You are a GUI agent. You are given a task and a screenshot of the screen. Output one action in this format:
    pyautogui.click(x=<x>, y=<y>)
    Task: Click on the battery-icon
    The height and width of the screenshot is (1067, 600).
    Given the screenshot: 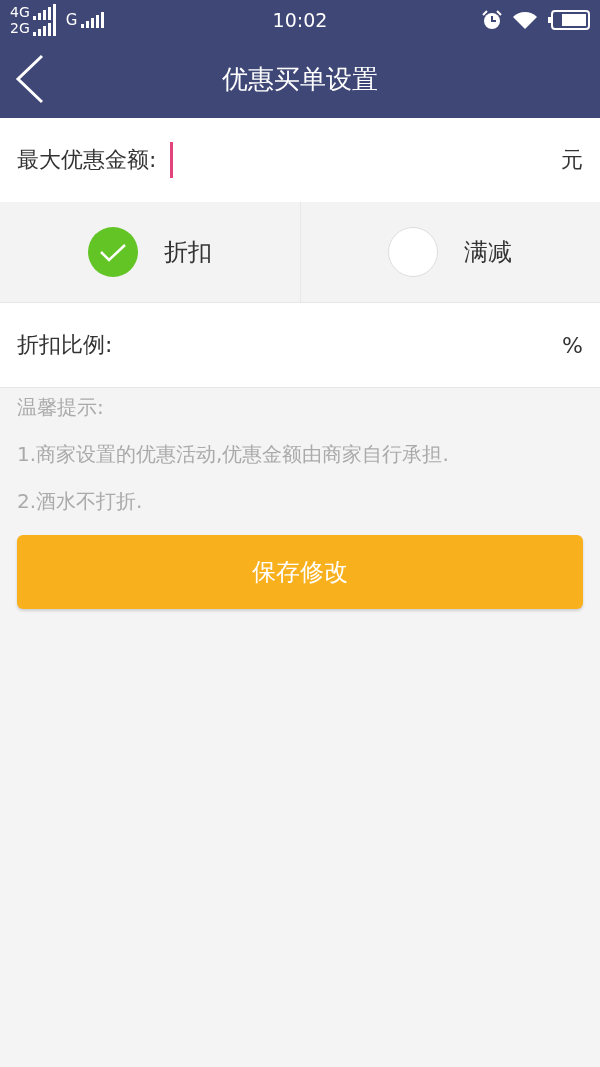 What is the action you would take?
    pyautogui.click(x=569, y=20)
    